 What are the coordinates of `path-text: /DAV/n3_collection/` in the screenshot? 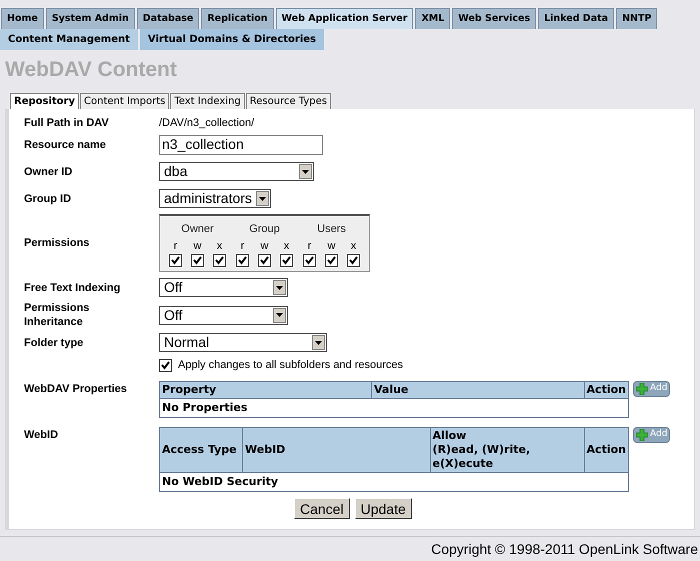 It's located at (206, 123).